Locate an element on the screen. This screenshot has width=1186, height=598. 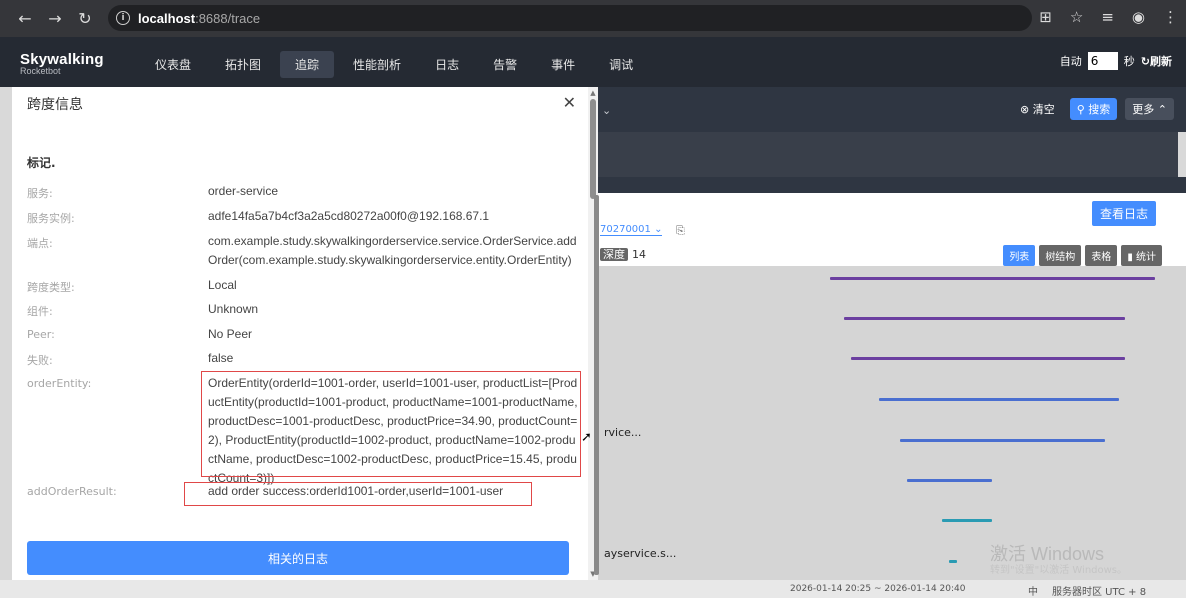
service-value: order-service is located at coordinates (243, 191).